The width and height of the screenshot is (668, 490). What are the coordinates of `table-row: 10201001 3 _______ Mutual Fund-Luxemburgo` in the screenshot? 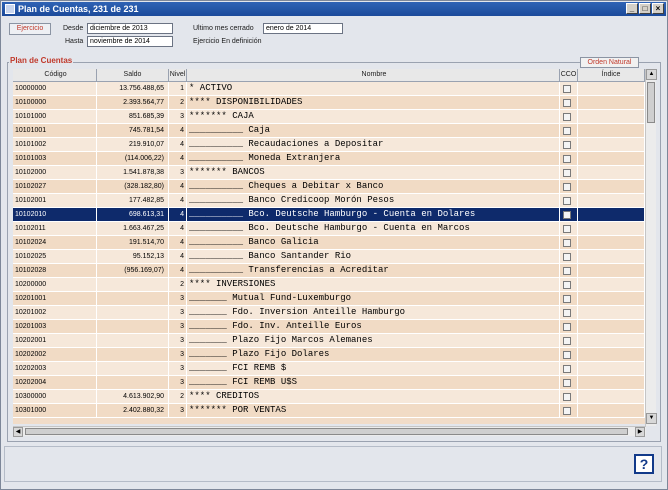 It's located at (329, 299).